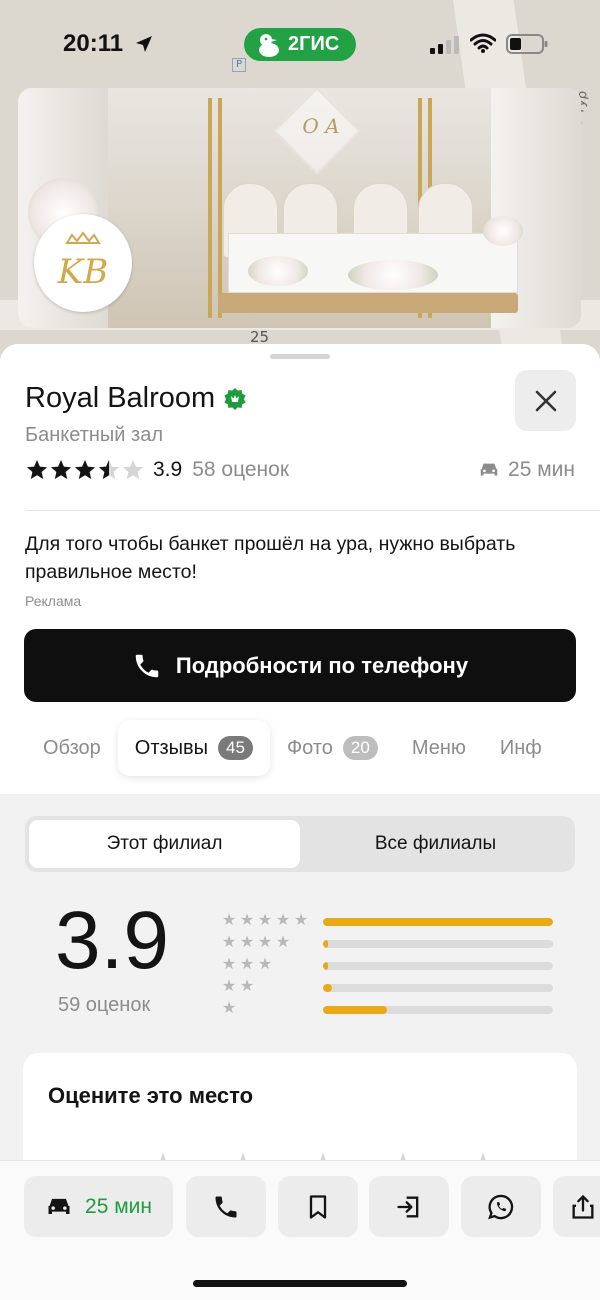 Image resolution: width=600 pixels, height=1300 pixels. What do you see at coordinates (120, 398) in the screenshot?
I see `place-title: Royal Balroom` at bounding box center [120, 398].